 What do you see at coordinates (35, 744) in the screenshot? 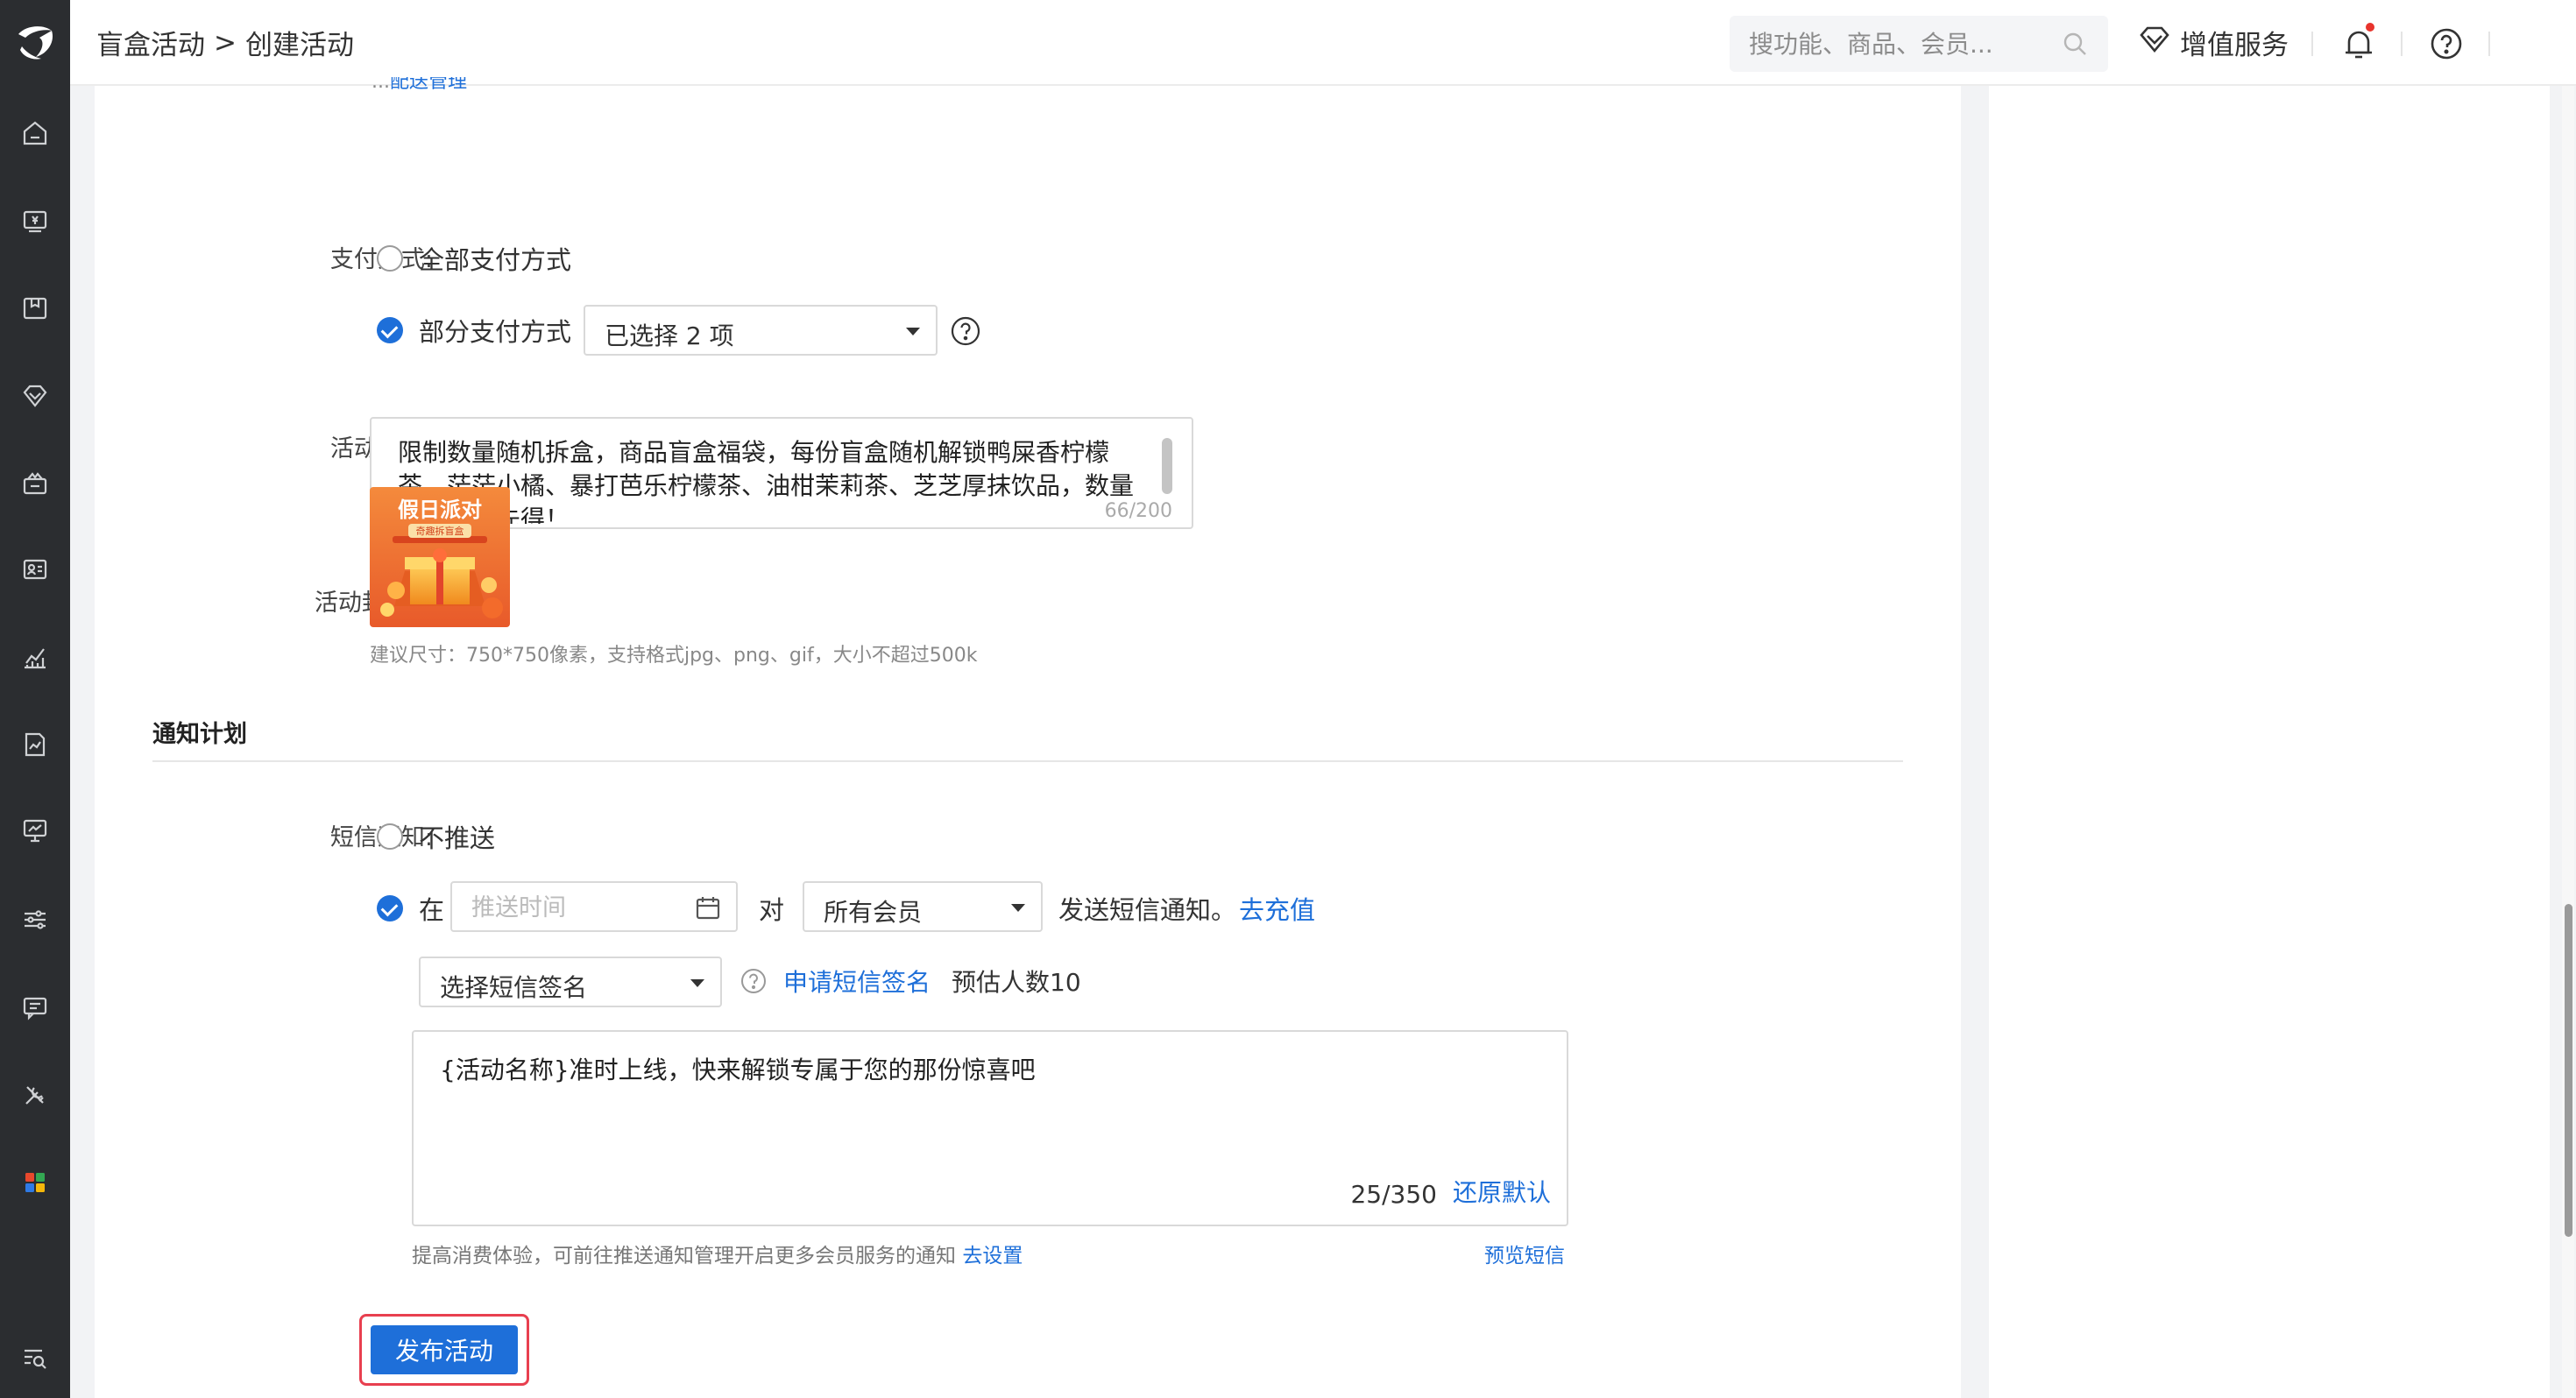
I see `report-icon` at bounding box center [35, 744].